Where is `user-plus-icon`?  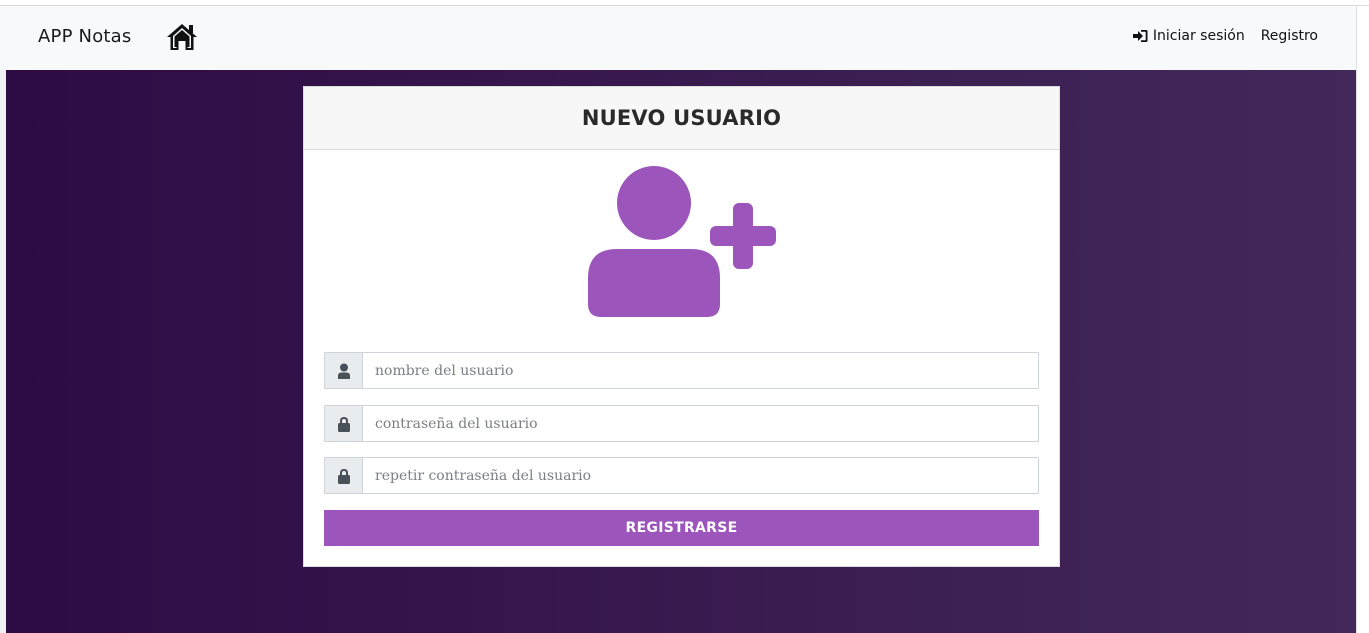 user-plus-icon is located at coordinates (682, 241).